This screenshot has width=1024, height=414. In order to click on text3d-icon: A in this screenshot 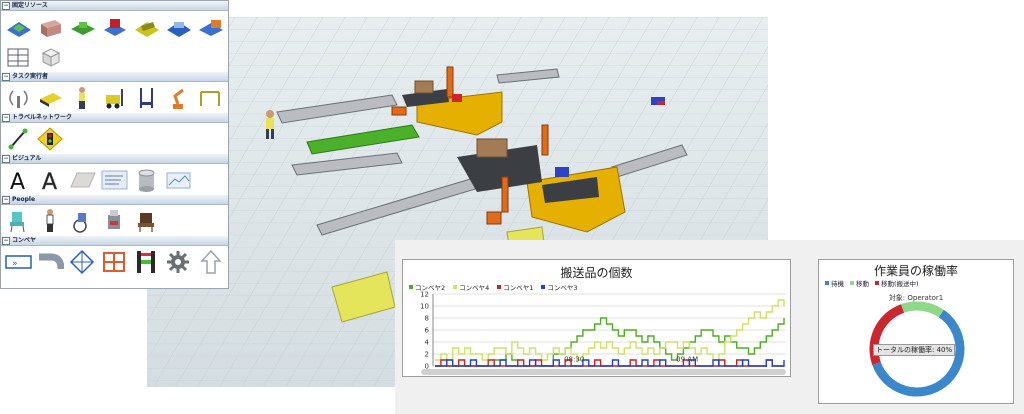, I will do `click(50, 179)`.